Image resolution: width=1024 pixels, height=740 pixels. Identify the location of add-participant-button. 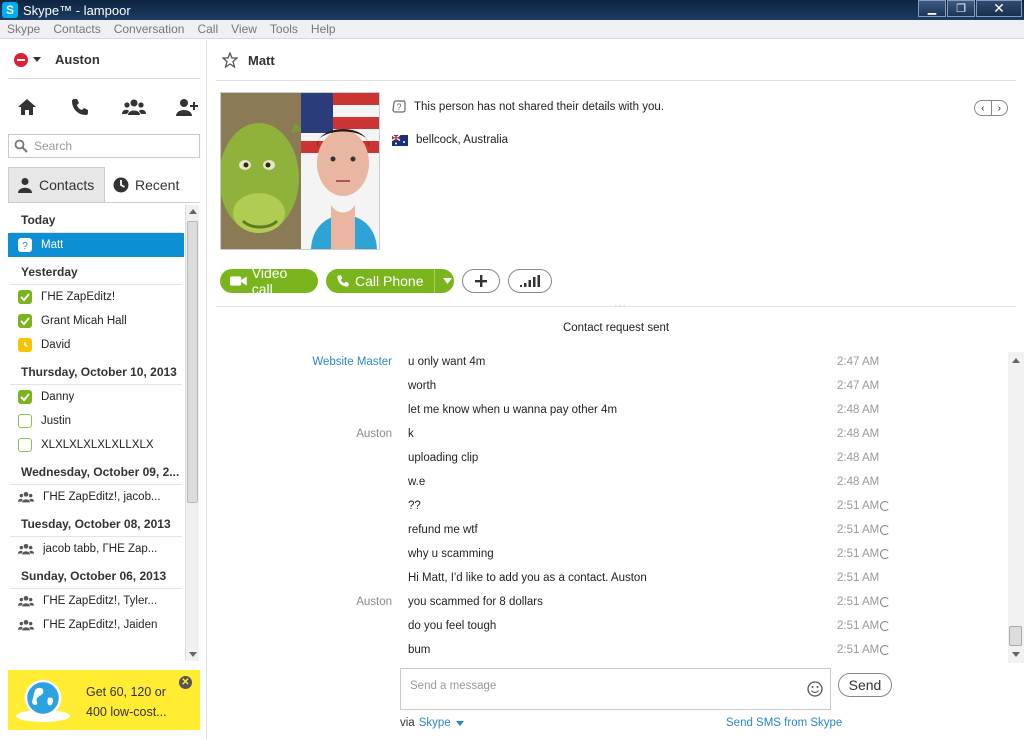
(481, 281).